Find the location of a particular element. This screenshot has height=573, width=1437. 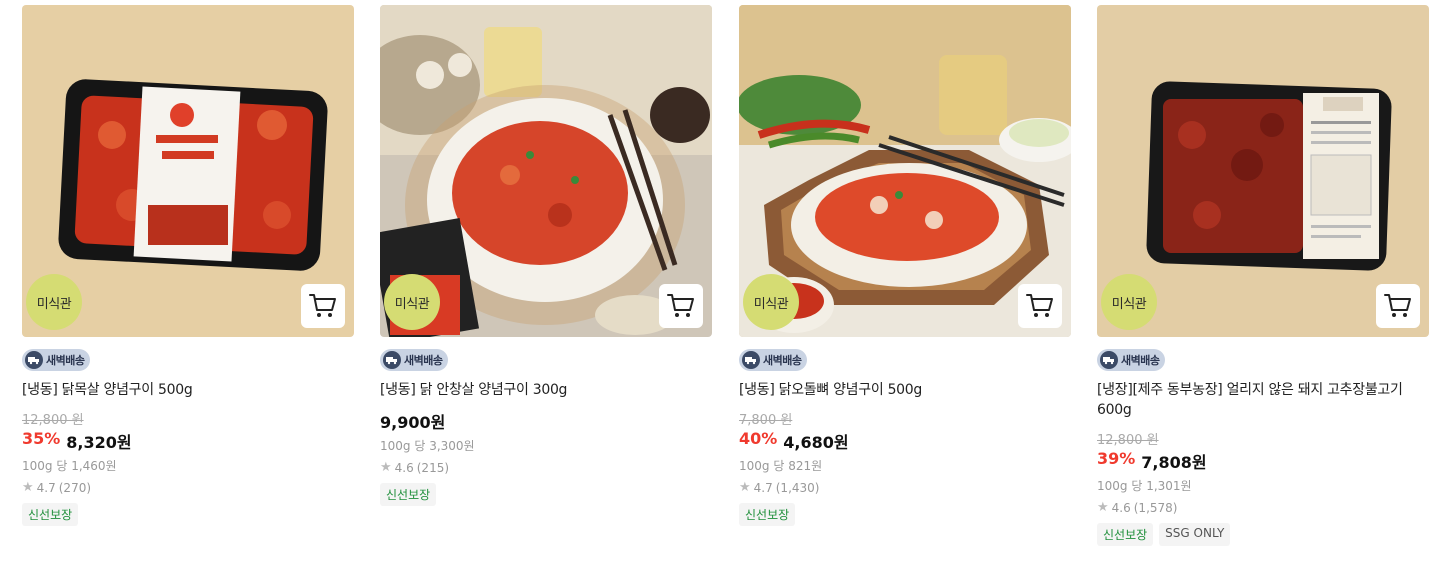

rating: ★ 4.6 (215) is located at coordinates (546, 467).